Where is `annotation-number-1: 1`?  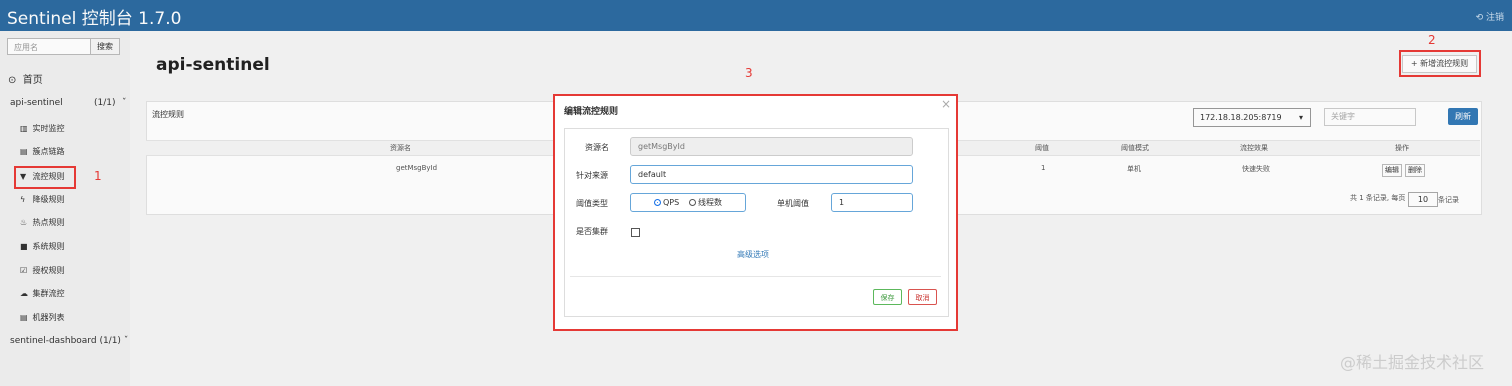 annotation-number-1: 1 is located at coordinates (98, 176).